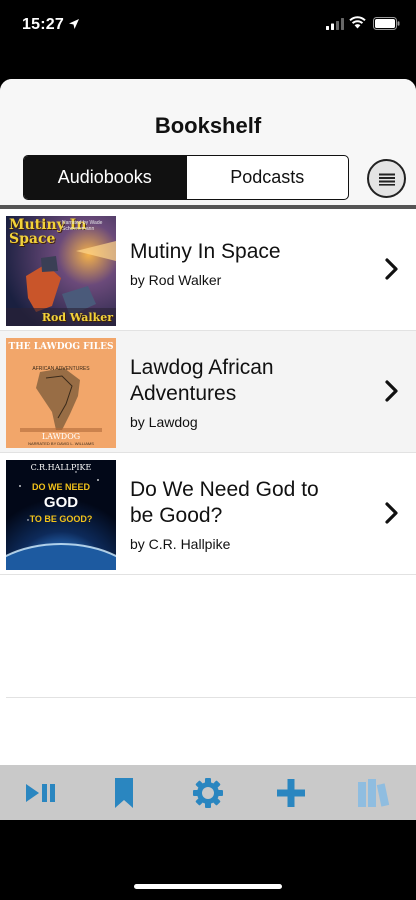 Image resolution: width=416 pixels, height=900 pixels. Describe the element at coordinates (61, 502) in the screenshot. I see `cover-title-line: GOD` at that location.